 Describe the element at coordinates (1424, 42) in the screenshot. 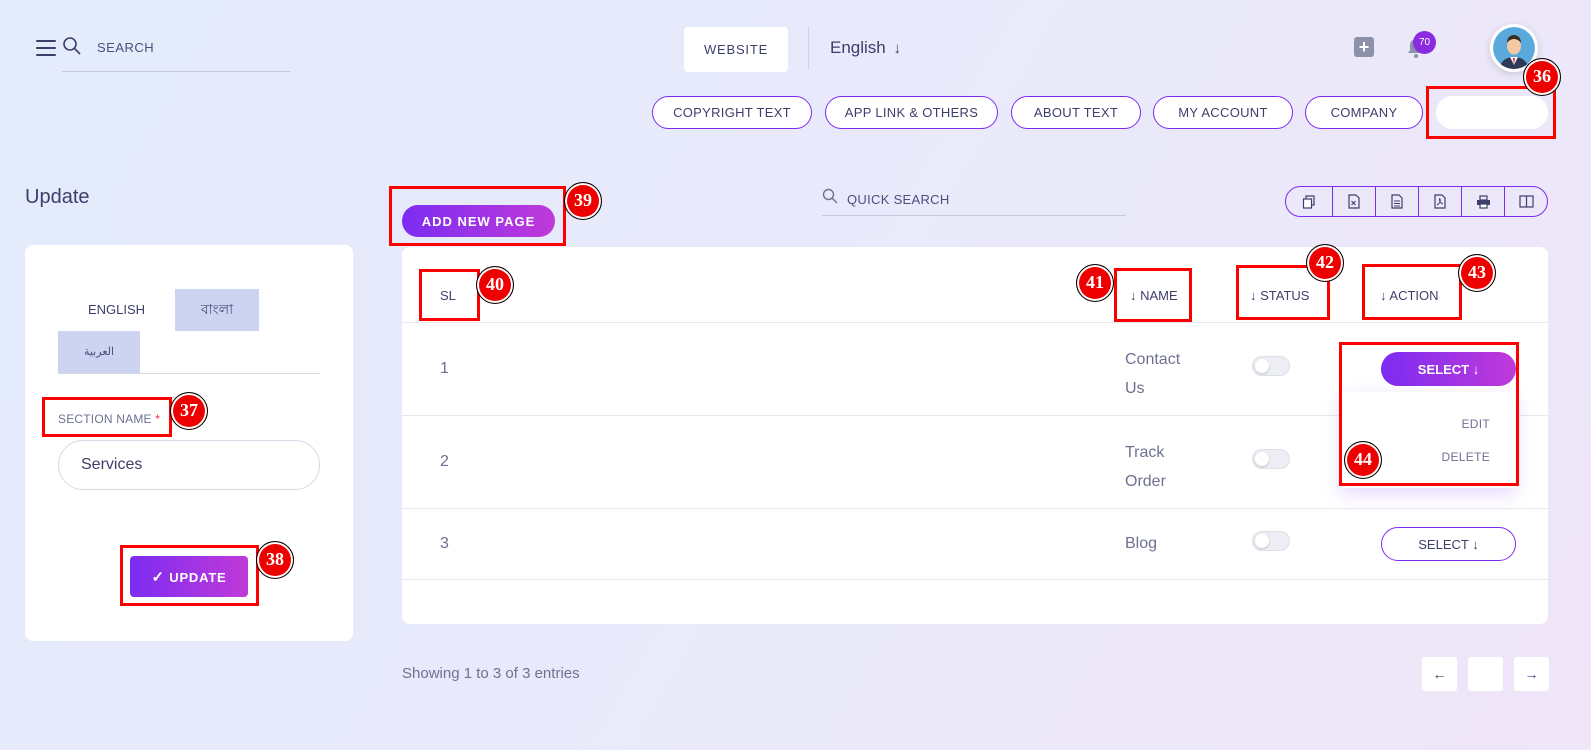

I see `notification-badge: 70` at that location.